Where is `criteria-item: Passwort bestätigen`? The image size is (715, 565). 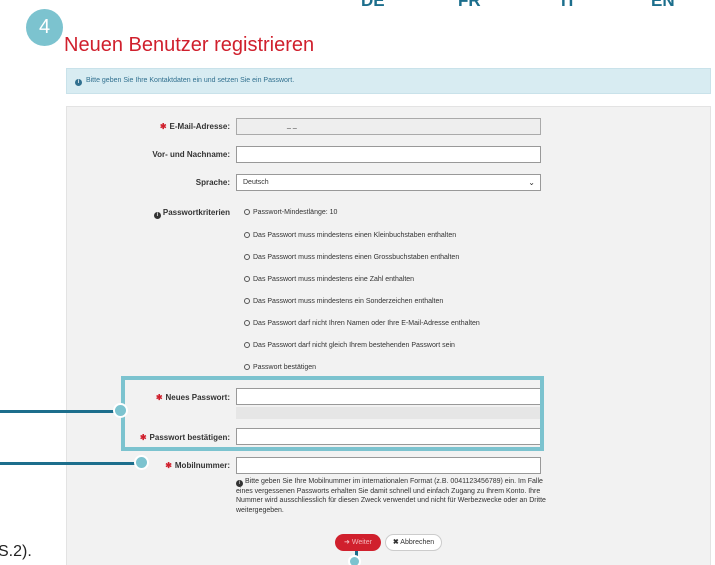 criteria-item: Passwort bestätigen is located at coordinates (280, 367).